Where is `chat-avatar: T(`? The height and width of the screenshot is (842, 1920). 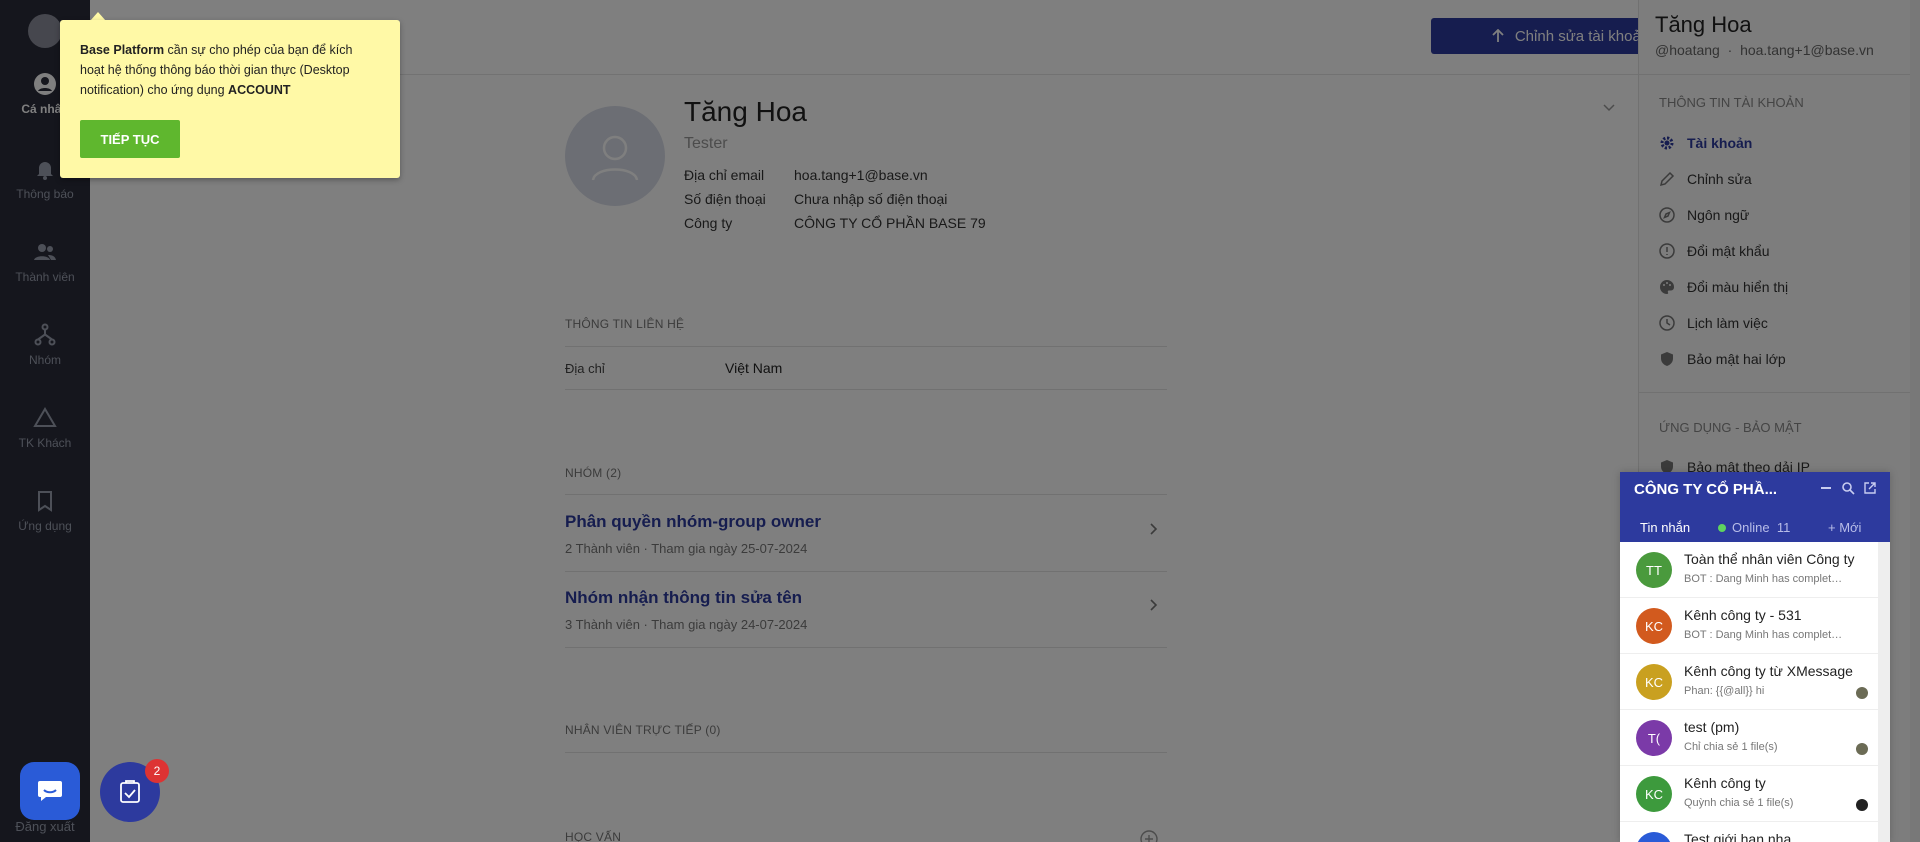
chat-avatar: T( is located at coordinates (1654, 738).